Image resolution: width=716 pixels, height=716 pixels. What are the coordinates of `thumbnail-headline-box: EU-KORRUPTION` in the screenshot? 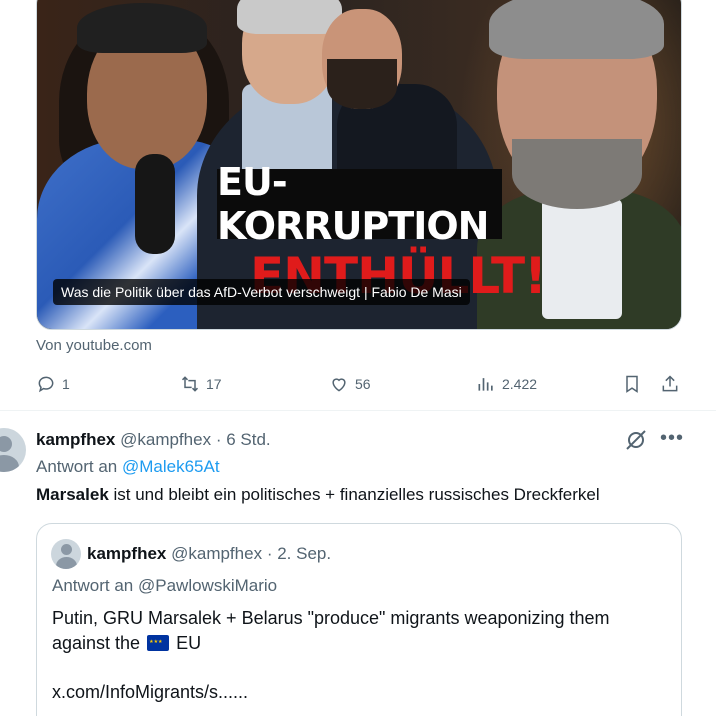 It's located at (359, 204).